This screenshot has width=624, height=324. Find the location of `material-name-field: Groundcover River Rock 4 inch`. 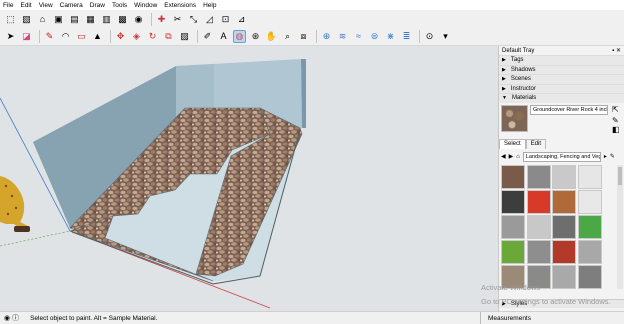

material-name-field: Groundcover River Rock 4 inch is located at coordinates (569, 110).